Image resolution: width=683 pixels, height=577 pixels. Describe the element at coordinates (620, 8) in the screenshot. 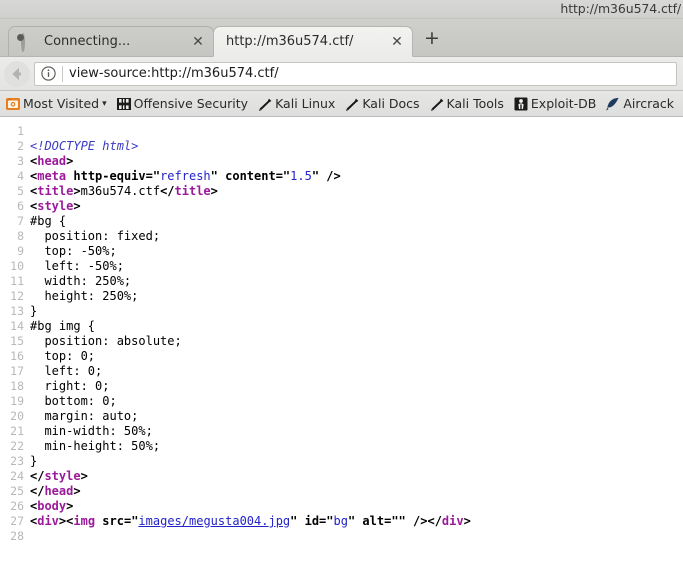

I see `window-title: http://m36u574.ctf/` at that location.